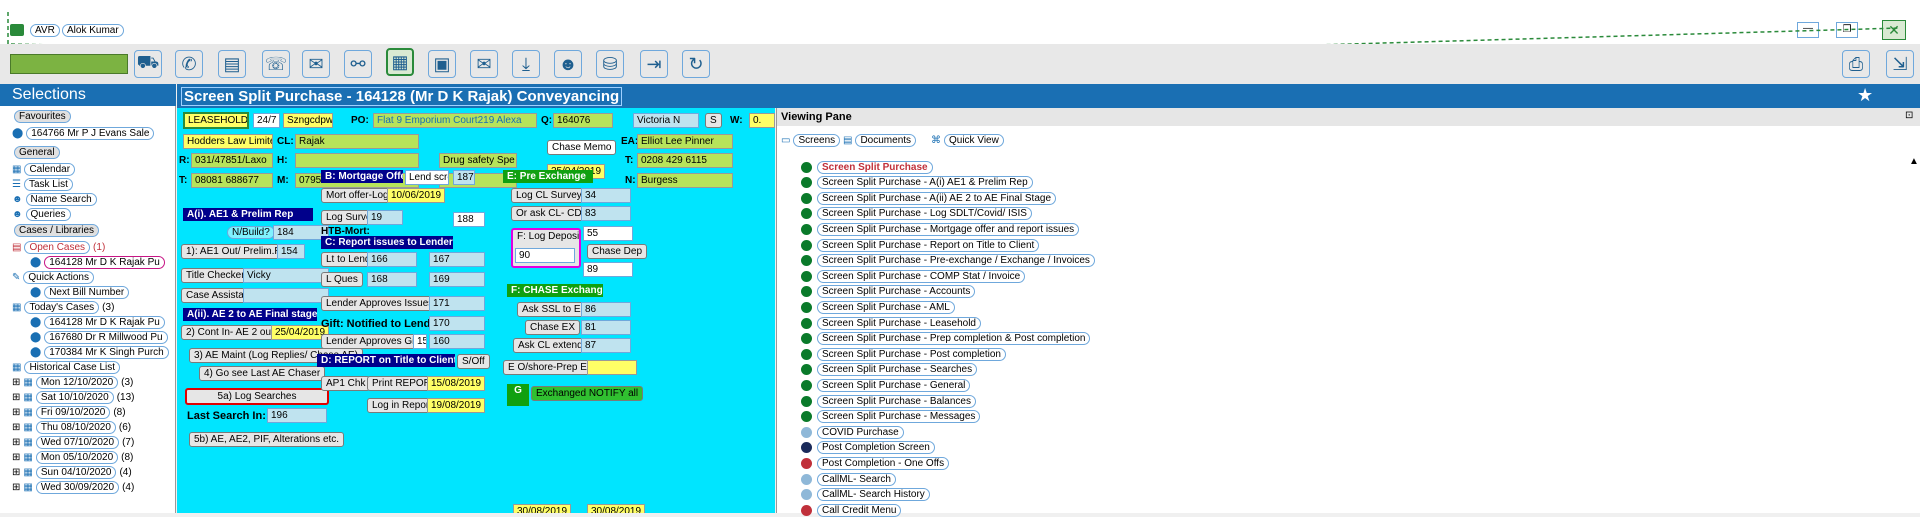 The height and width of the screenshot is (517, 1920). What do you see at coordinates (42, 184) in the screenshot?
I see `sidebar-item-task-list: ☰ Task List` at bounding box center [42, 184].